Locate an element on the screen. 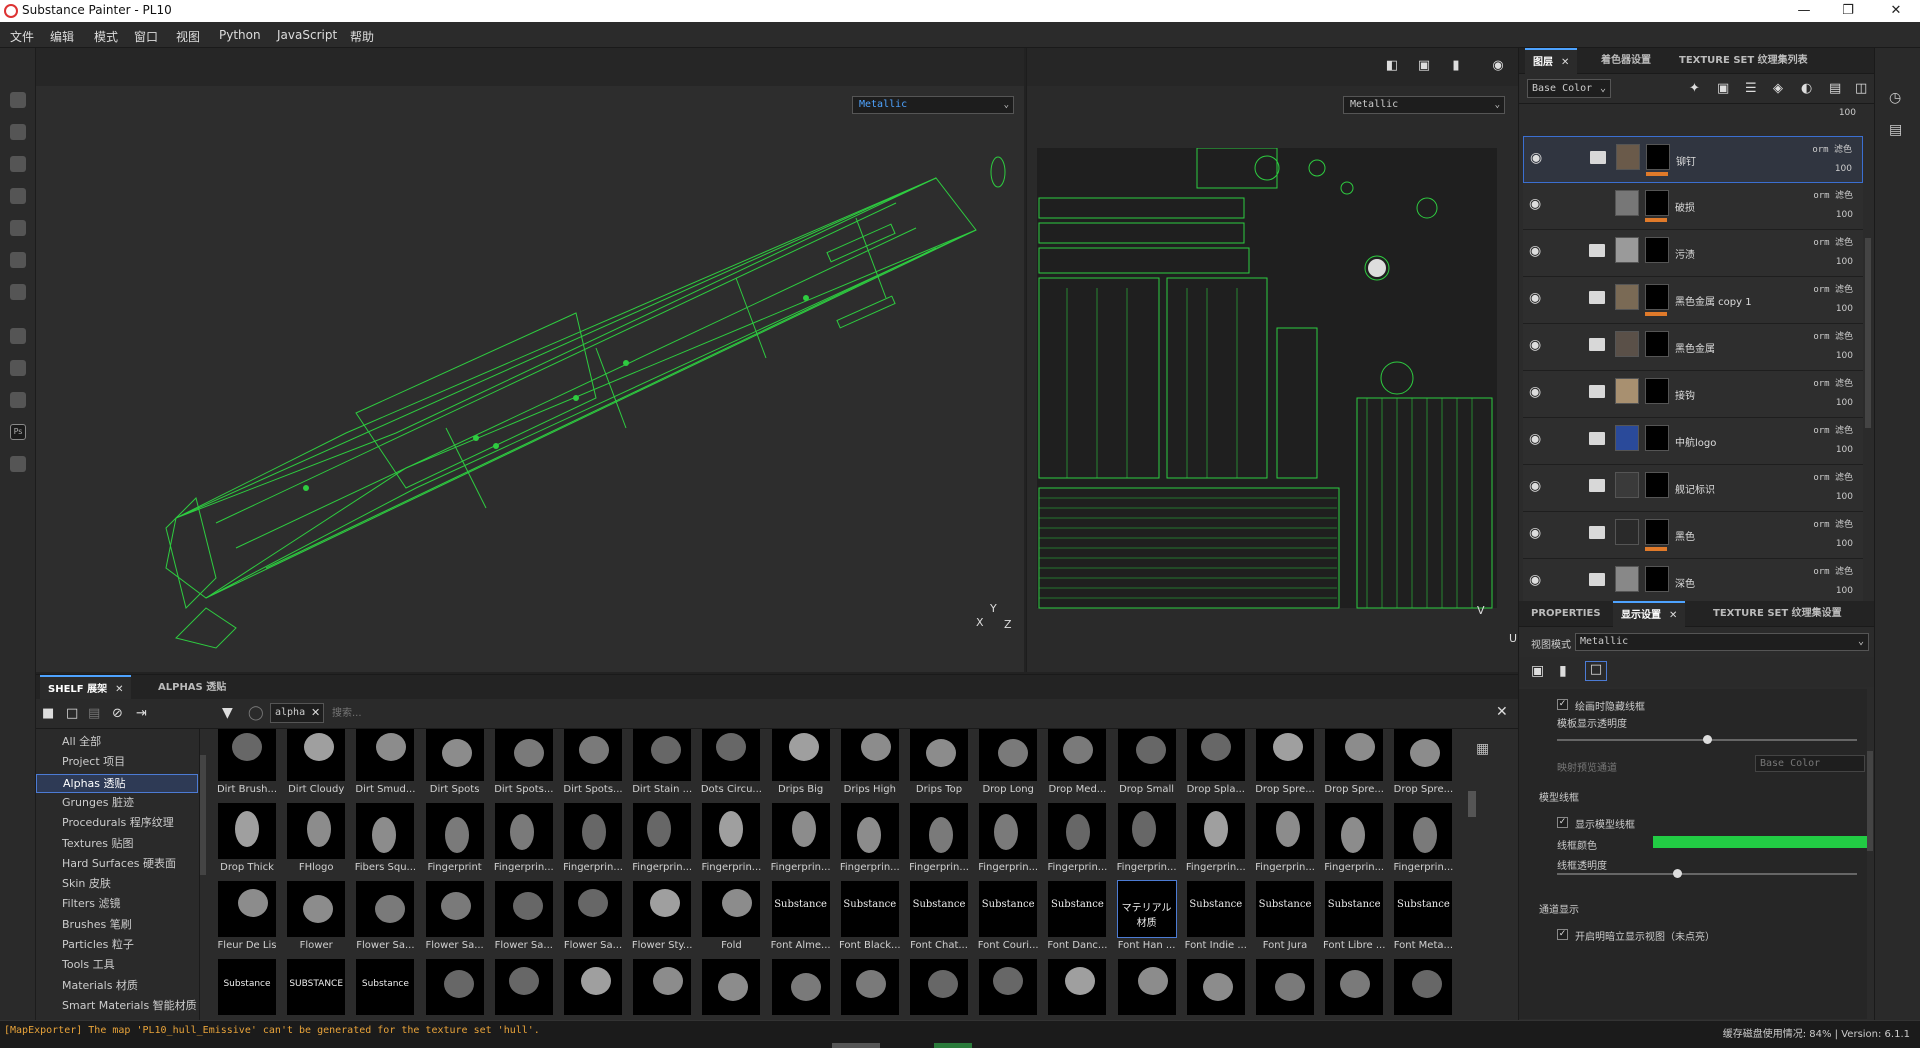 The height and width of the screenshot is (1048, 1920). minimize-icon: — is located at coordinates (1804, 11).